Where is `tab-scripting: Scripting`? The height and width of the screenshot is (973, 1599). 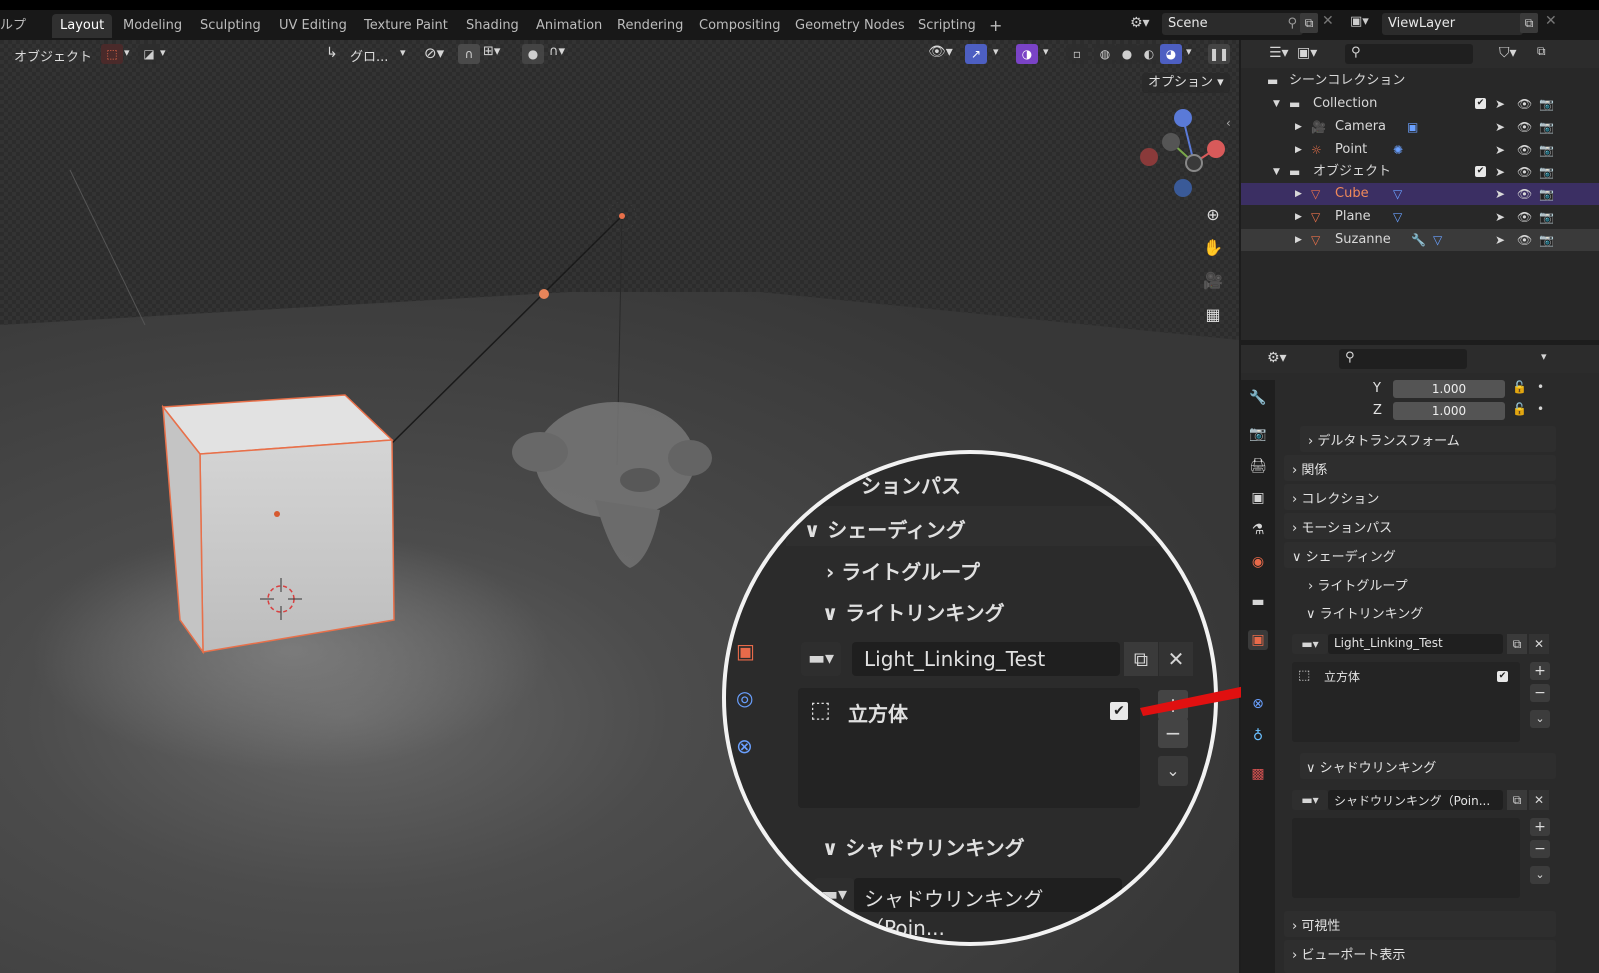 tab-scripting: Scripting is located at coordinates (947, 26).